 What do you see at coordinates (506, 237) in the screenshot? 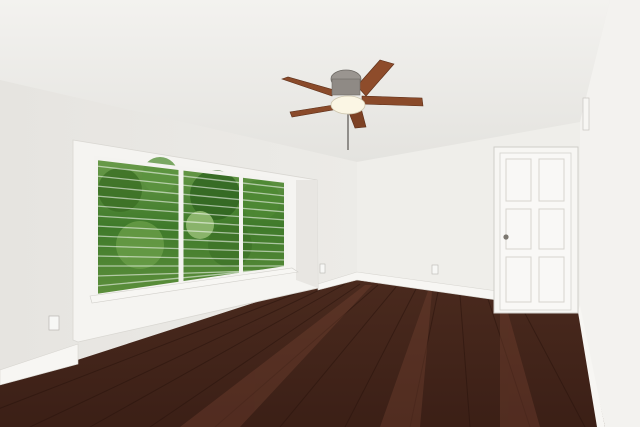
I see `door-knob` at bounding box center [506, 237].